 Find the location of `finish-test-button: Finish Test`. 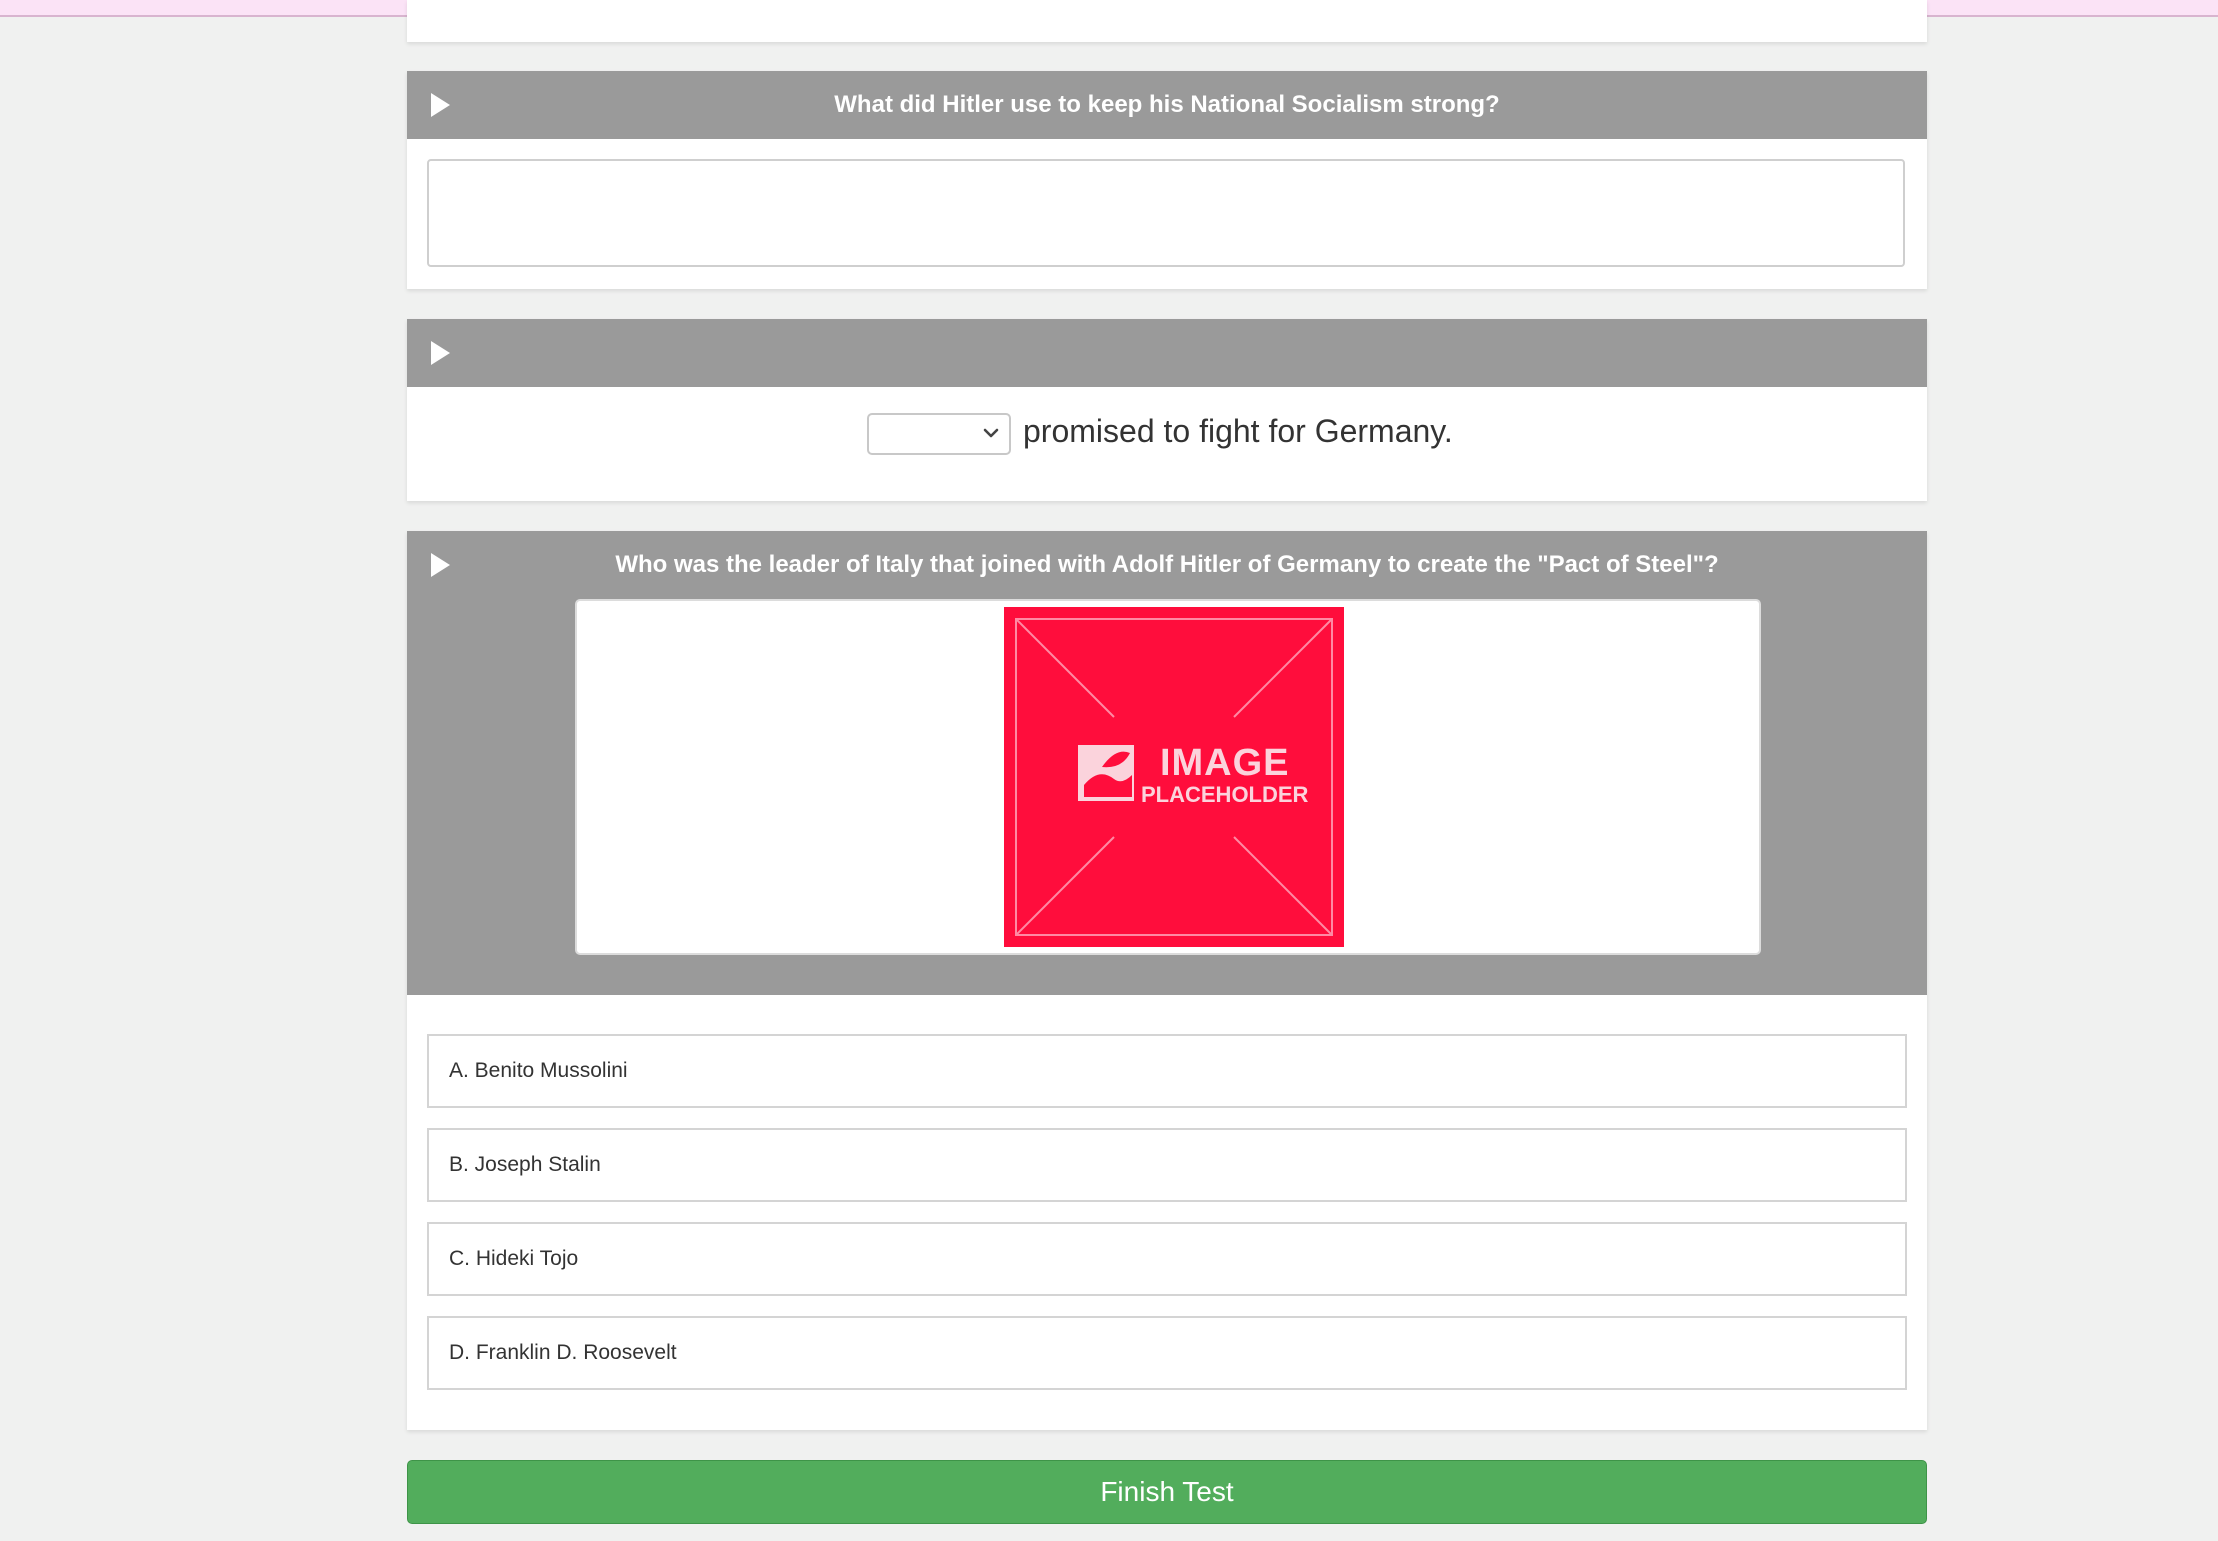

finish-test-button: Finish Test is located at coordinates (1167, 1492).